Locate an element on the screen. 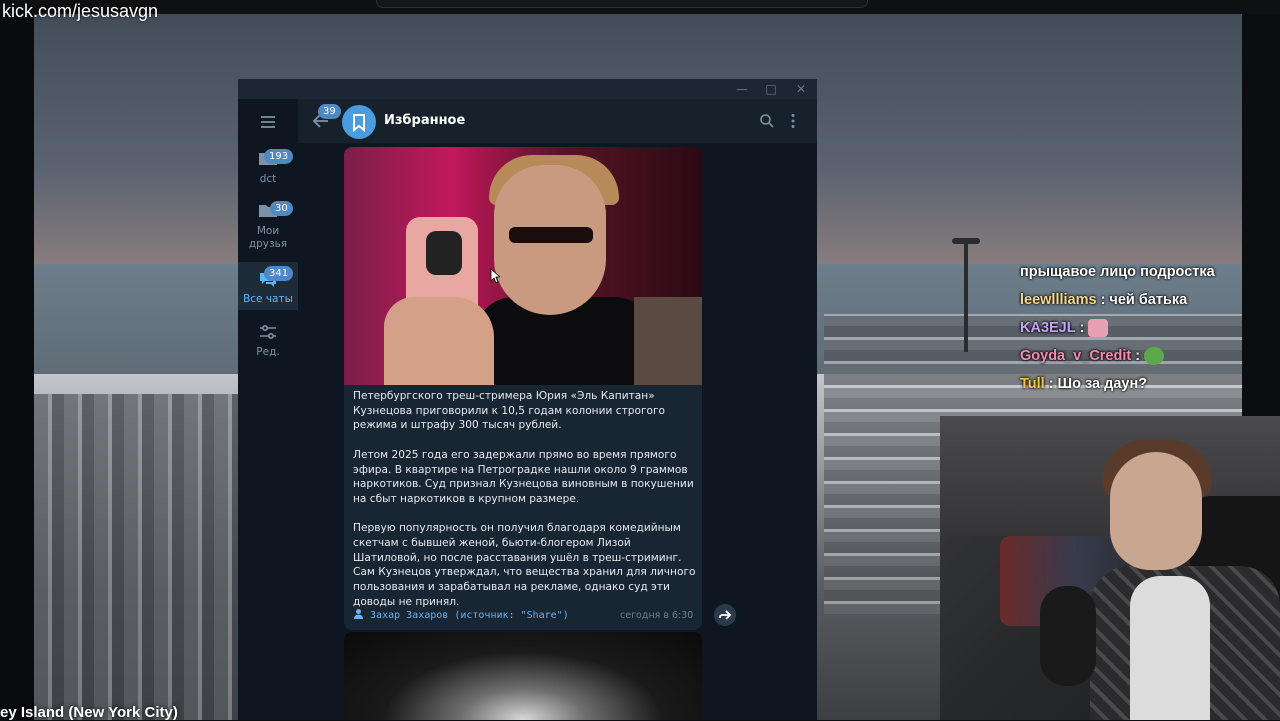 The image size is (1280, 721). menu-button is located at coordinates (268, 123).